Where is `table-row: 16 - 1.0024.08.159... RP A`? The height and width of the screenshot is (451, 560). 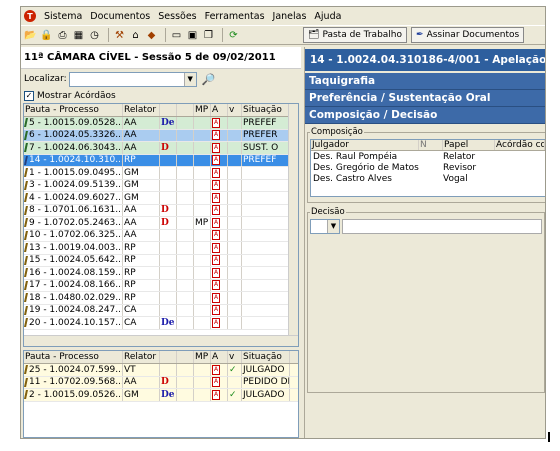 table-row: 16 - 1.0024.08.159... RP A is located at coordinates (161, 273).